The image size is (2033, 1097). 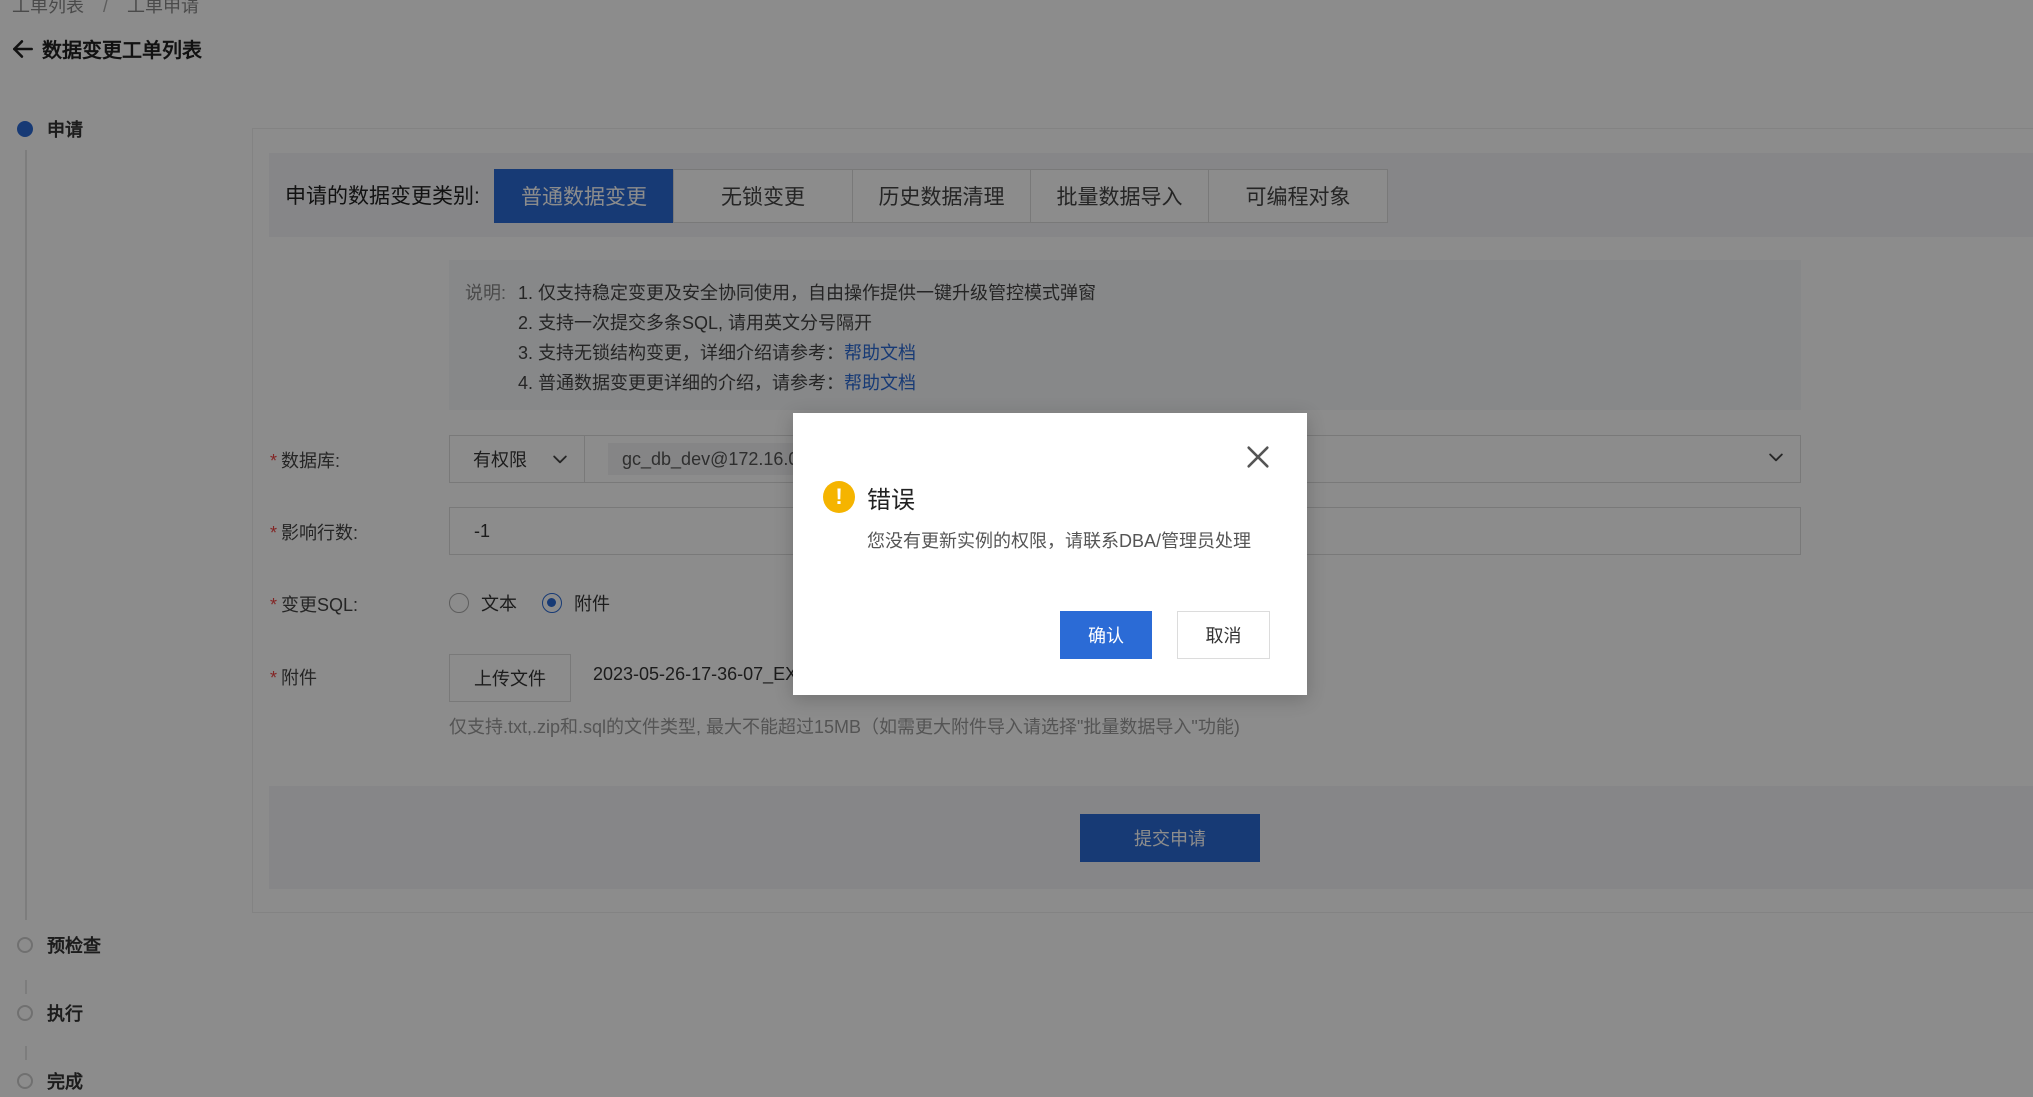 What do you see at coordinates (1059, 541) in the screenshot?
I see `dialog-message: 您没有更新实例的权限，请联系DBA/管理员处理` at bounding box center [1059, 541].